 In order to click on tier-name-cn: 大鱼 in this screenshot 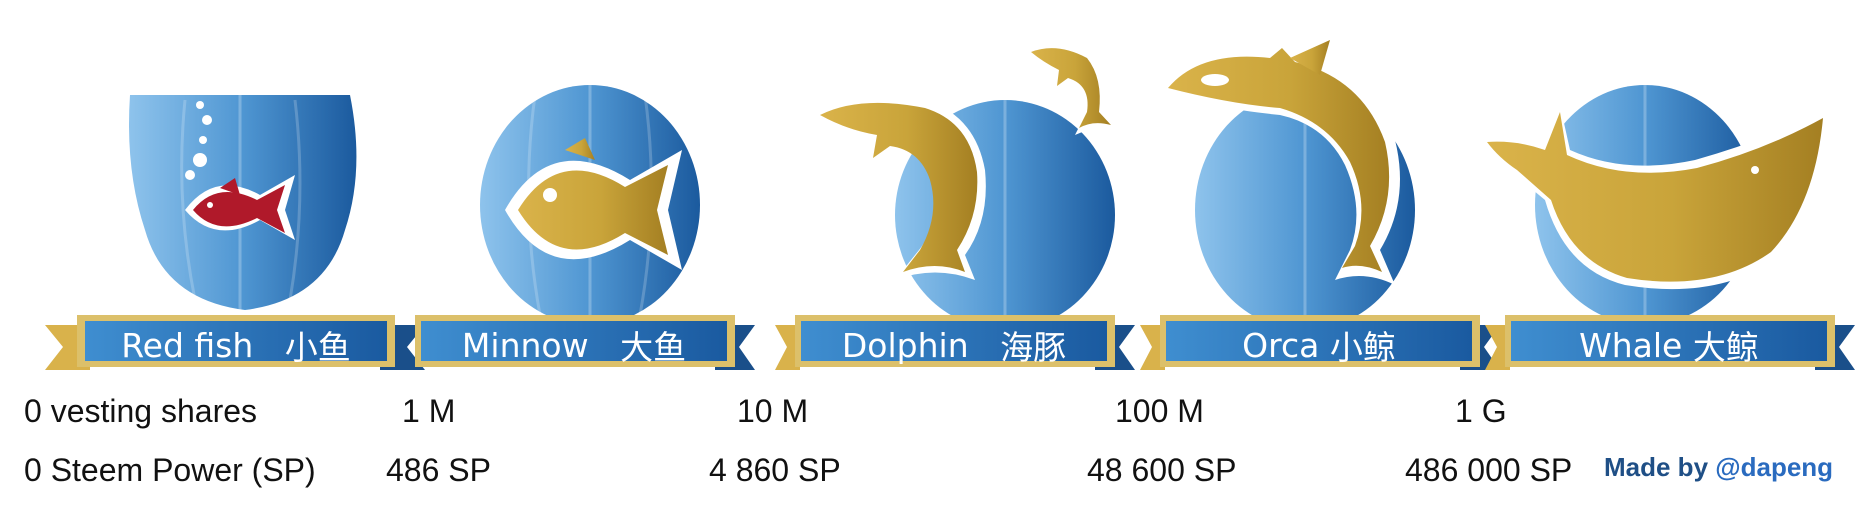, I will do `click(653, 347)`.